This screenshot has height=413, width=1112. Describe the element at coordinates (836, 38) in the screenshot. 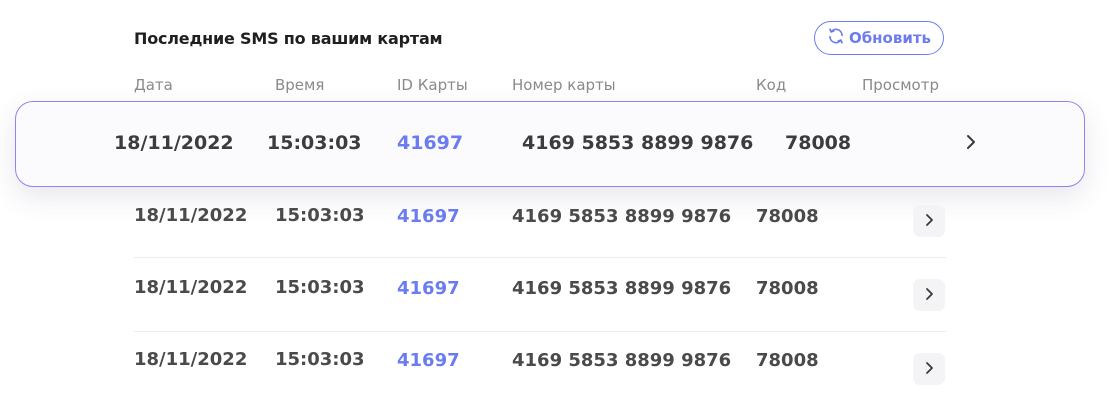

I see `refresh-icon` at that location.